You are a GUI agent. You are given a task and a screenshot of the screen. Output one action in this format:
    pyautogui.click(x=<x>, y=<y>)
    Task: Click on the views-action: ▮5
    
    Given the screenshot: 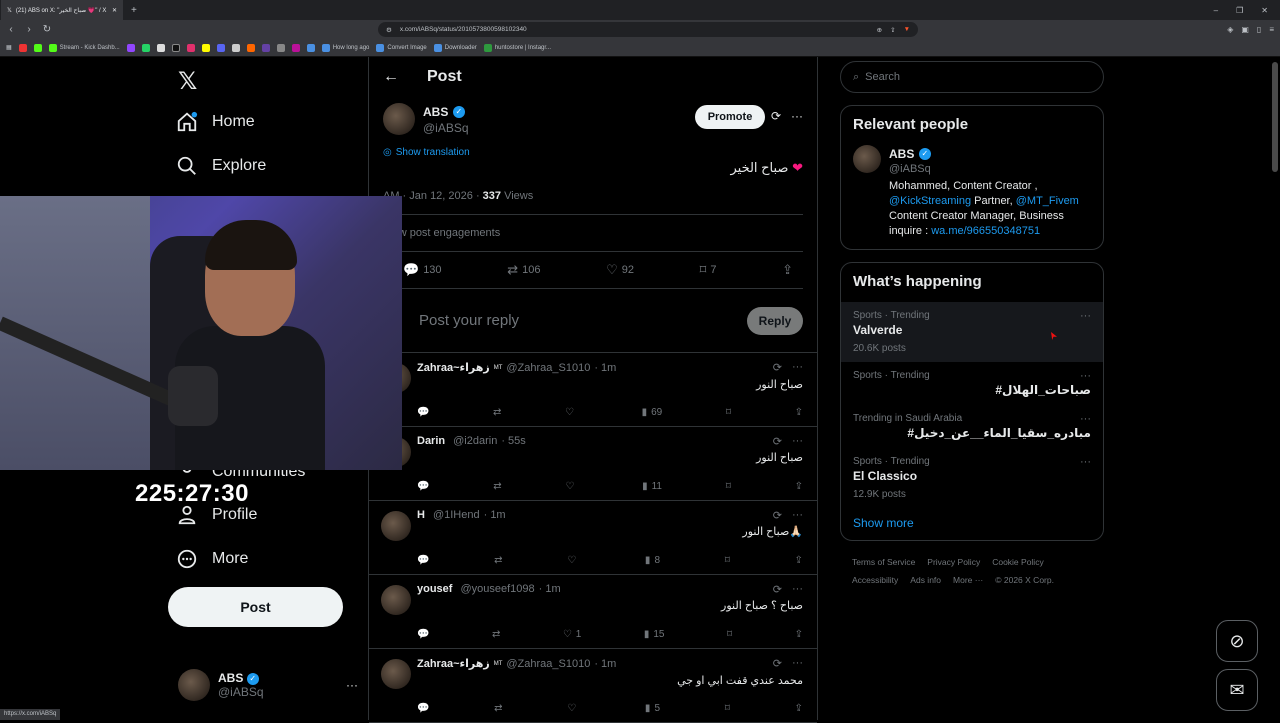 What is the action you would take?
    pyautogui.click(x=652, y=708)
    